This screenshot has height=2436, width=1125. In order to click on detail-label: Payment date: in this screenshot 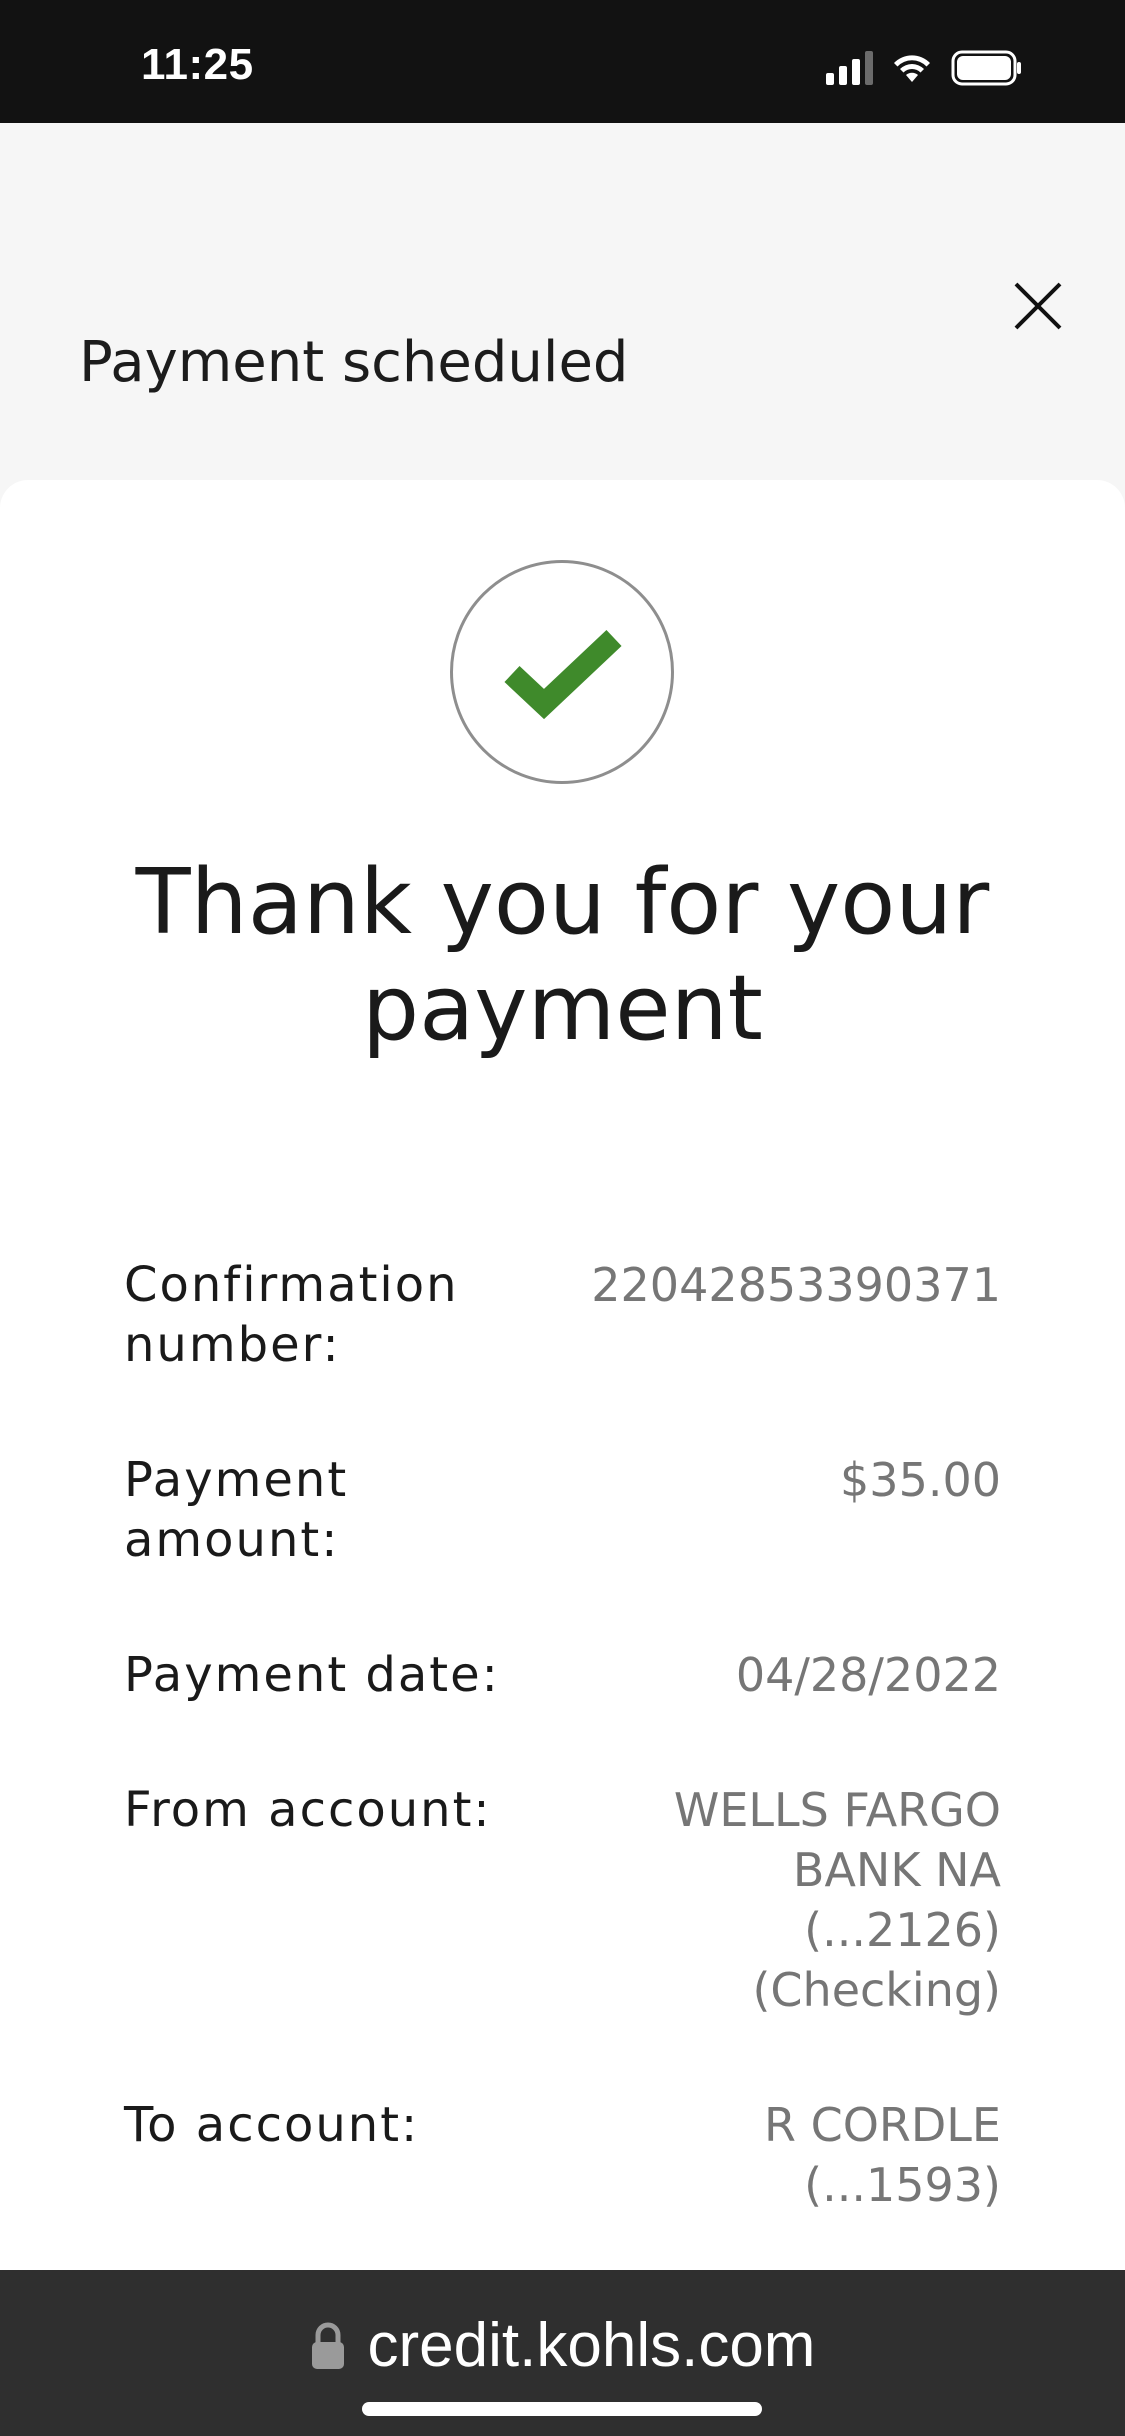, I will do `click(334, 1675)`.